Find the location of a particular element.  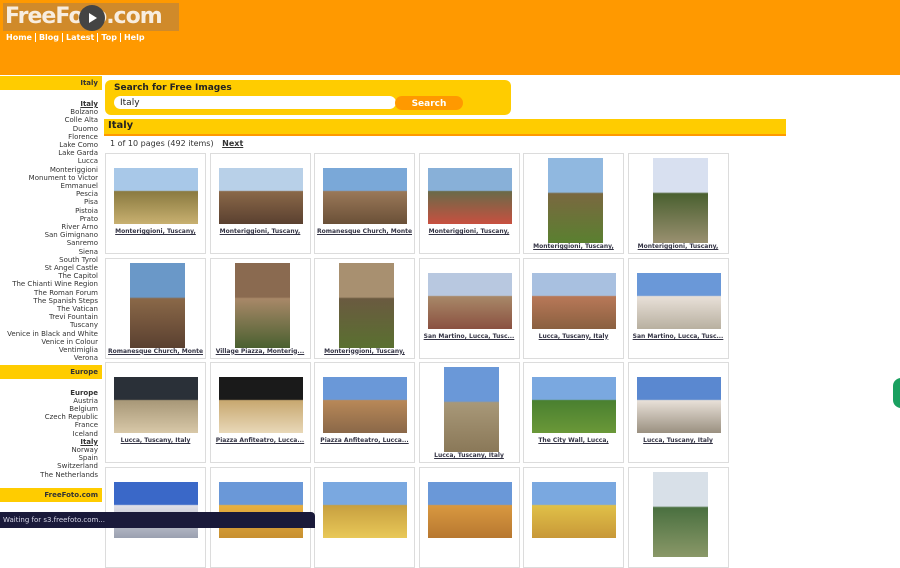

photo-tile: The City Wall, Lucca, is located at coordinates (573, 412).